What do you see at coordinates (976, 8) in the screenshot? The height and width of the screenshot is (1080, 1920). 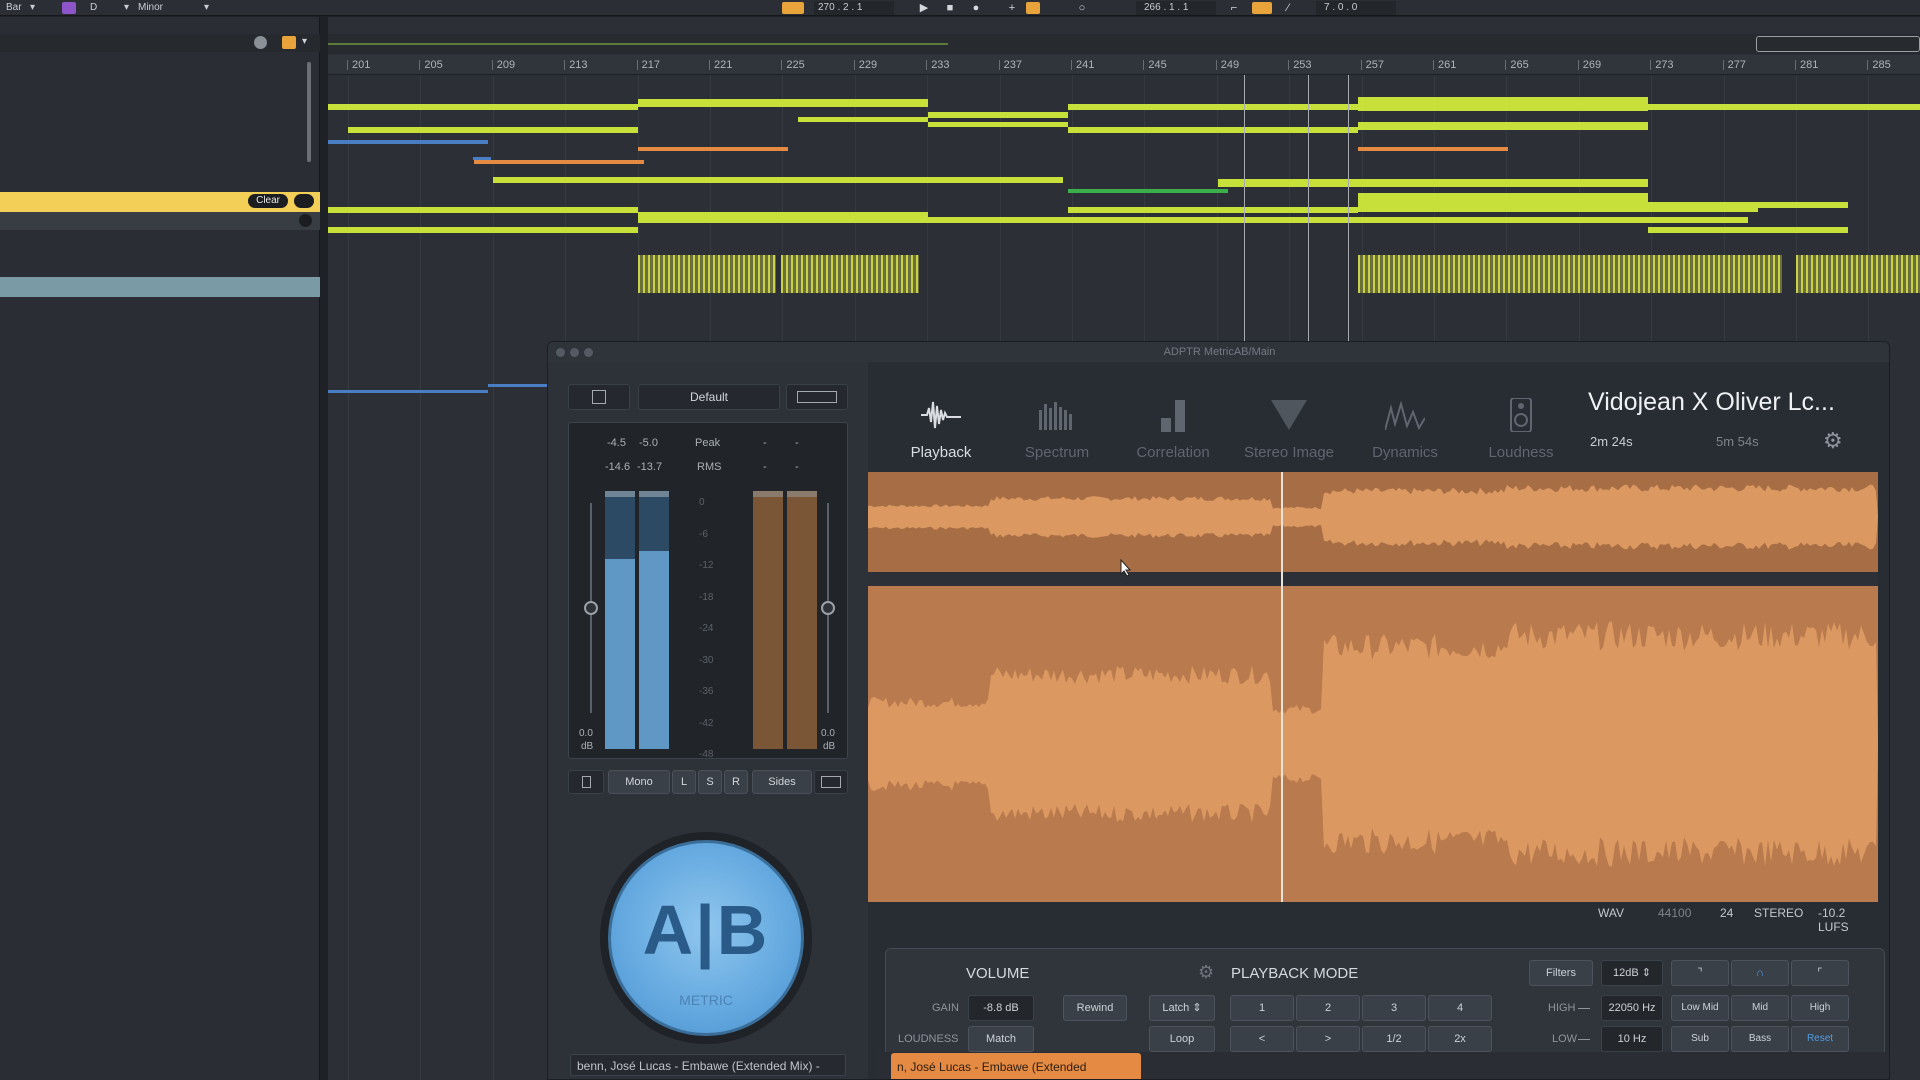 I see `record-icon: ●` at bounding box center [976, 8].